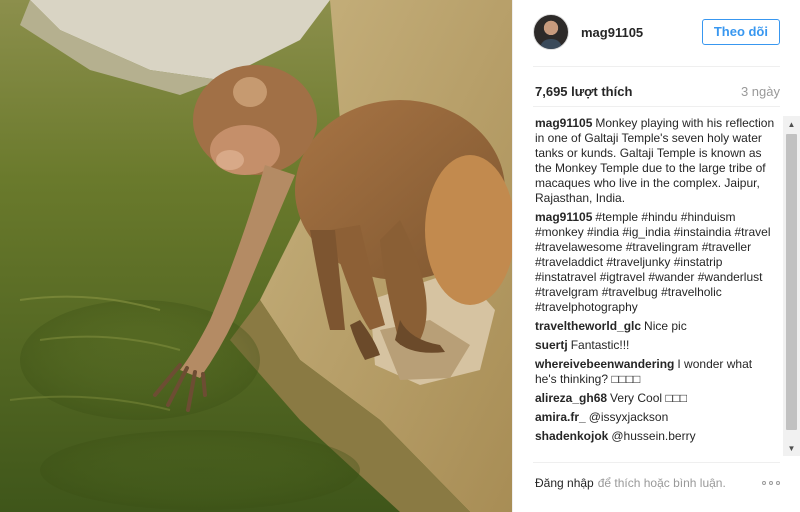  I want to click on comment-username: traveltheworld_glc, so click(588, 326).